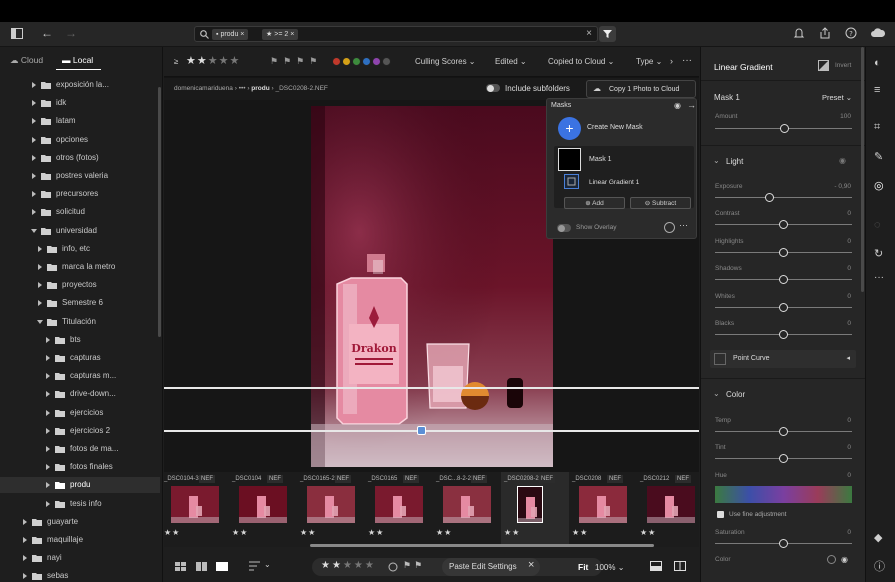 Image resolution: width=895 pixels, height=582 pixels. Describe the element at coordinates (80, 540) in the screenshot. I see `folder-item: maquillaje` at that location.